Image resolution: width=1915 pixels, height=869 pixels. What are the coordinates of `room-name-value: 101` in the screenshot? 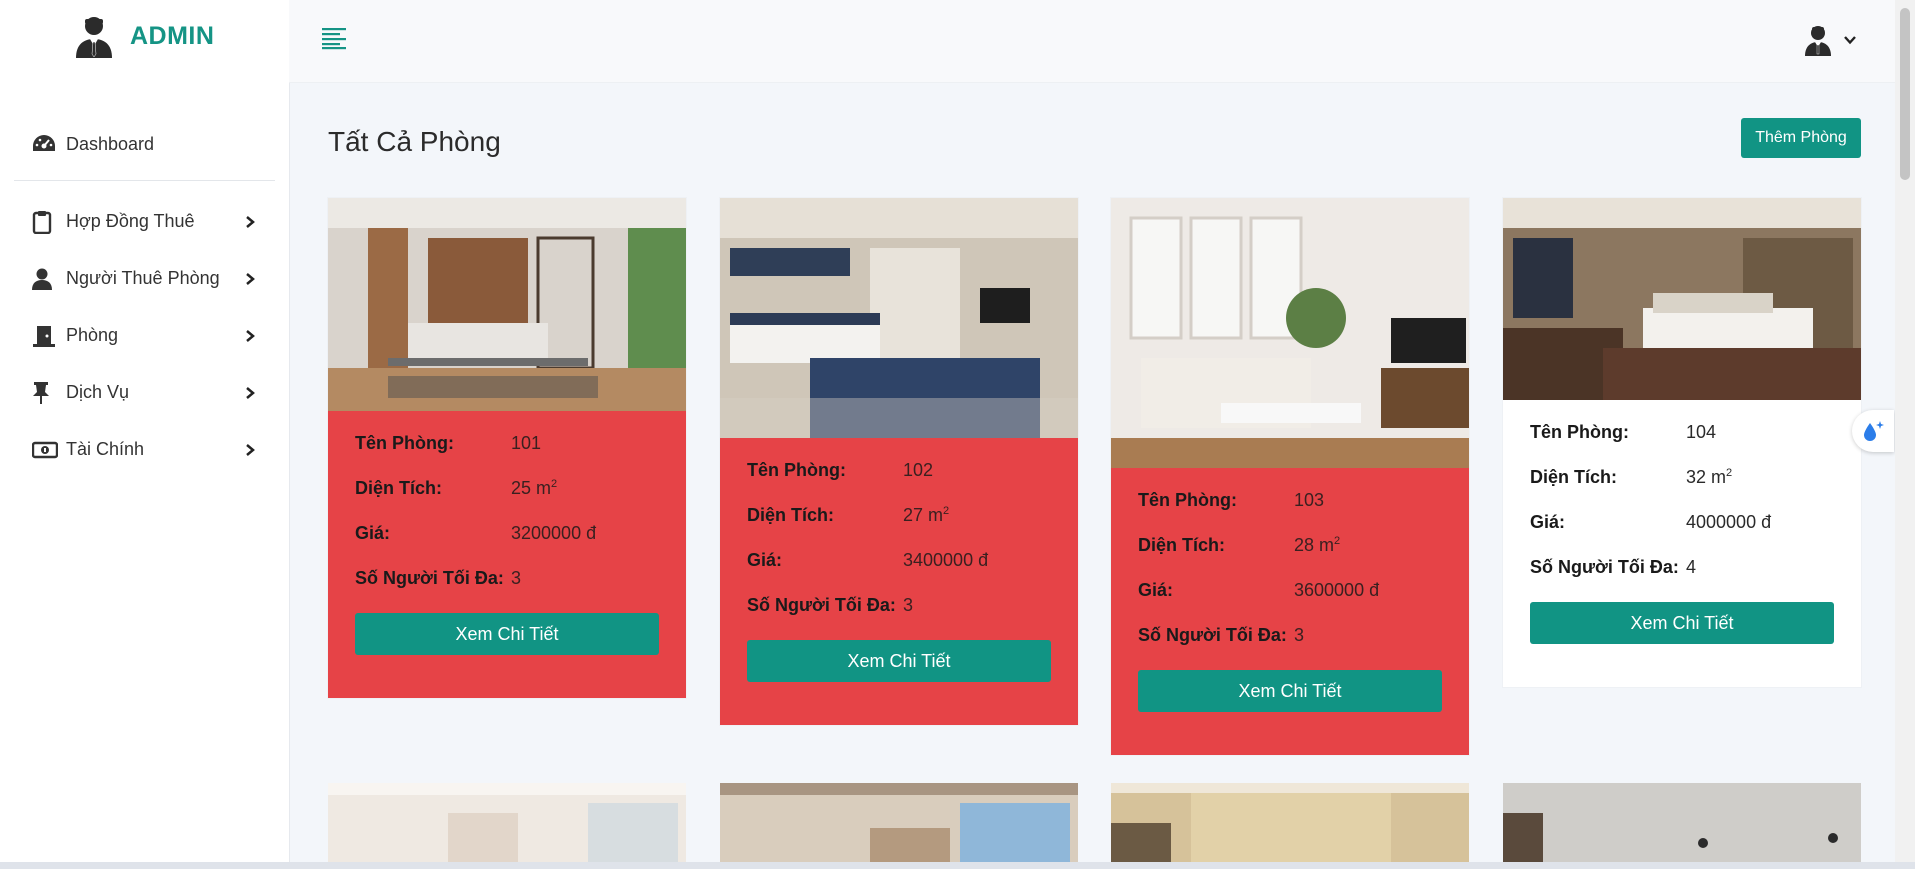 It's located at (526, 443).